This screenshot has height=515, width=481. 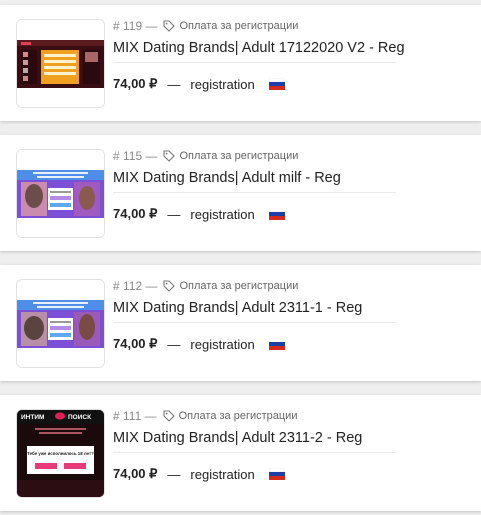 I want to click on offer-thumbnail: ИНТИМ ПОИСК Тебе уже исполнилось 18 лет?, so click(x=60, y=453).